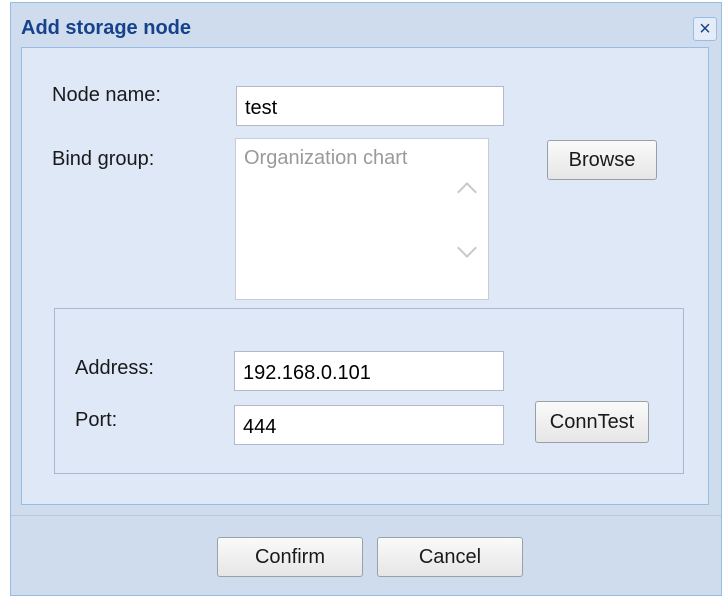 Image resolution: width=726 pixels, height=599 pixels. I want to click on node-name-input: test, so click(370, 106).